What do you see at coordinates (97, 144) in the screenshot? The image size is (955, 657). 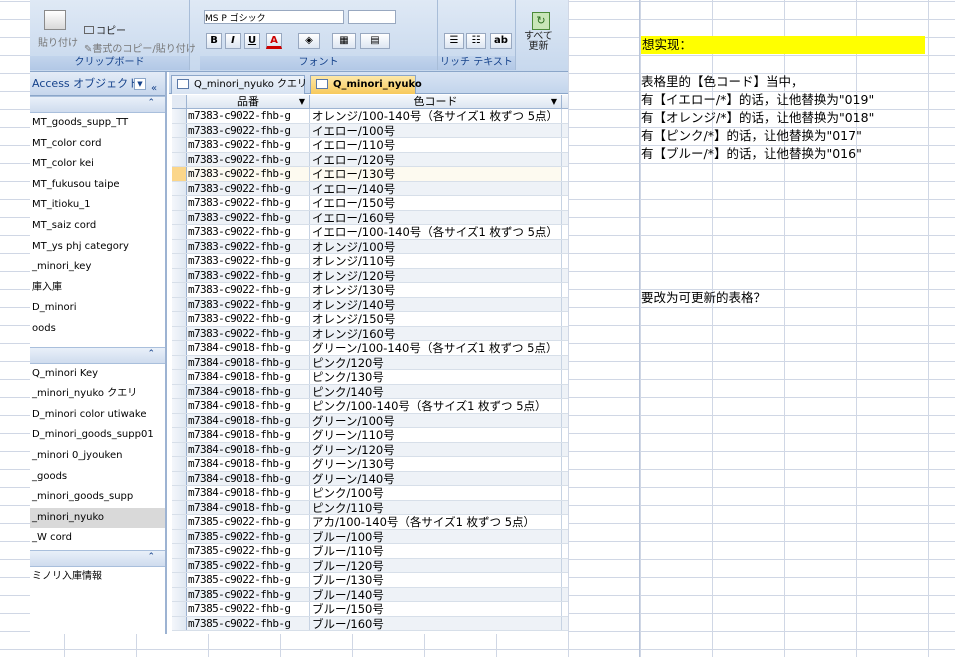 I see `nav-item: MT_color cord` at bounding box center [97, 144].